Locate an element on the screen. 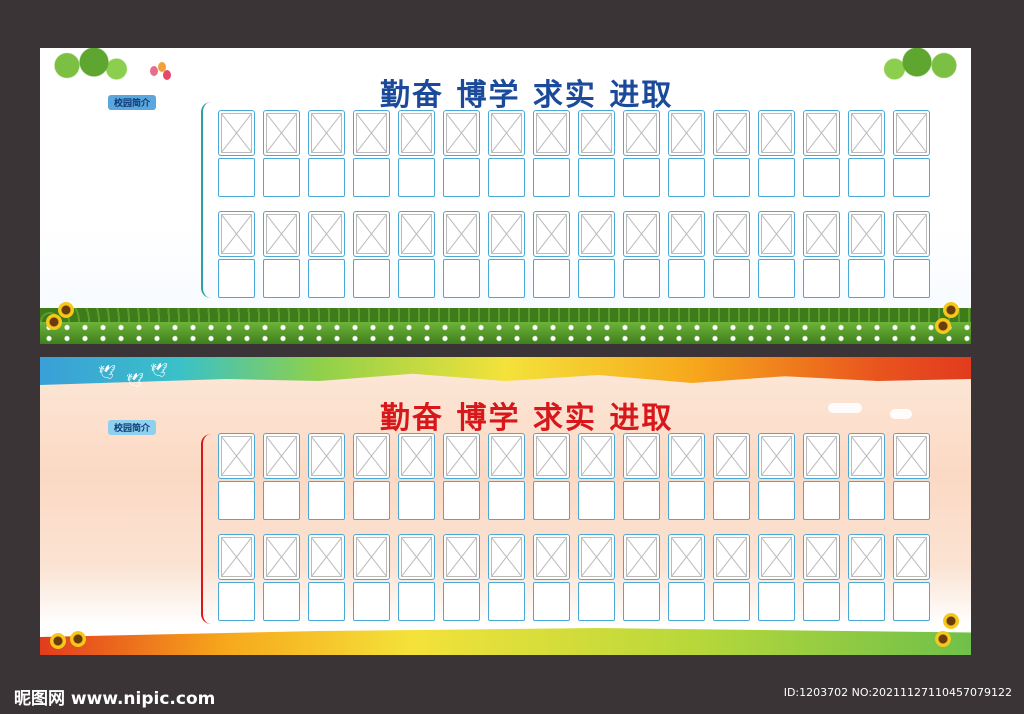 This screenshot has width=1024, height=714. cloud-icon is located at coordinates (845, 408).